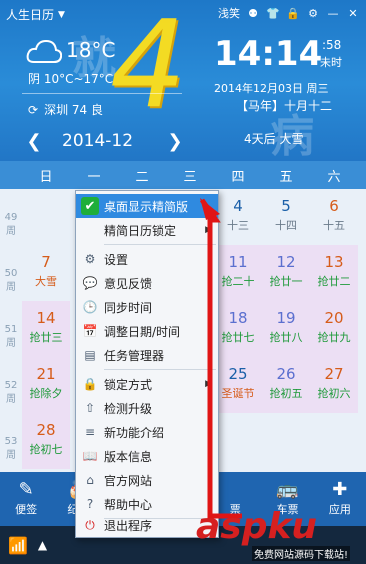 Image resolution: width=366 pixels, height=564 pixels. Describe the element at coordinates (147, 307) in the screenshot. I see `menu-sync-time: 🕒 同步时间` at that location.